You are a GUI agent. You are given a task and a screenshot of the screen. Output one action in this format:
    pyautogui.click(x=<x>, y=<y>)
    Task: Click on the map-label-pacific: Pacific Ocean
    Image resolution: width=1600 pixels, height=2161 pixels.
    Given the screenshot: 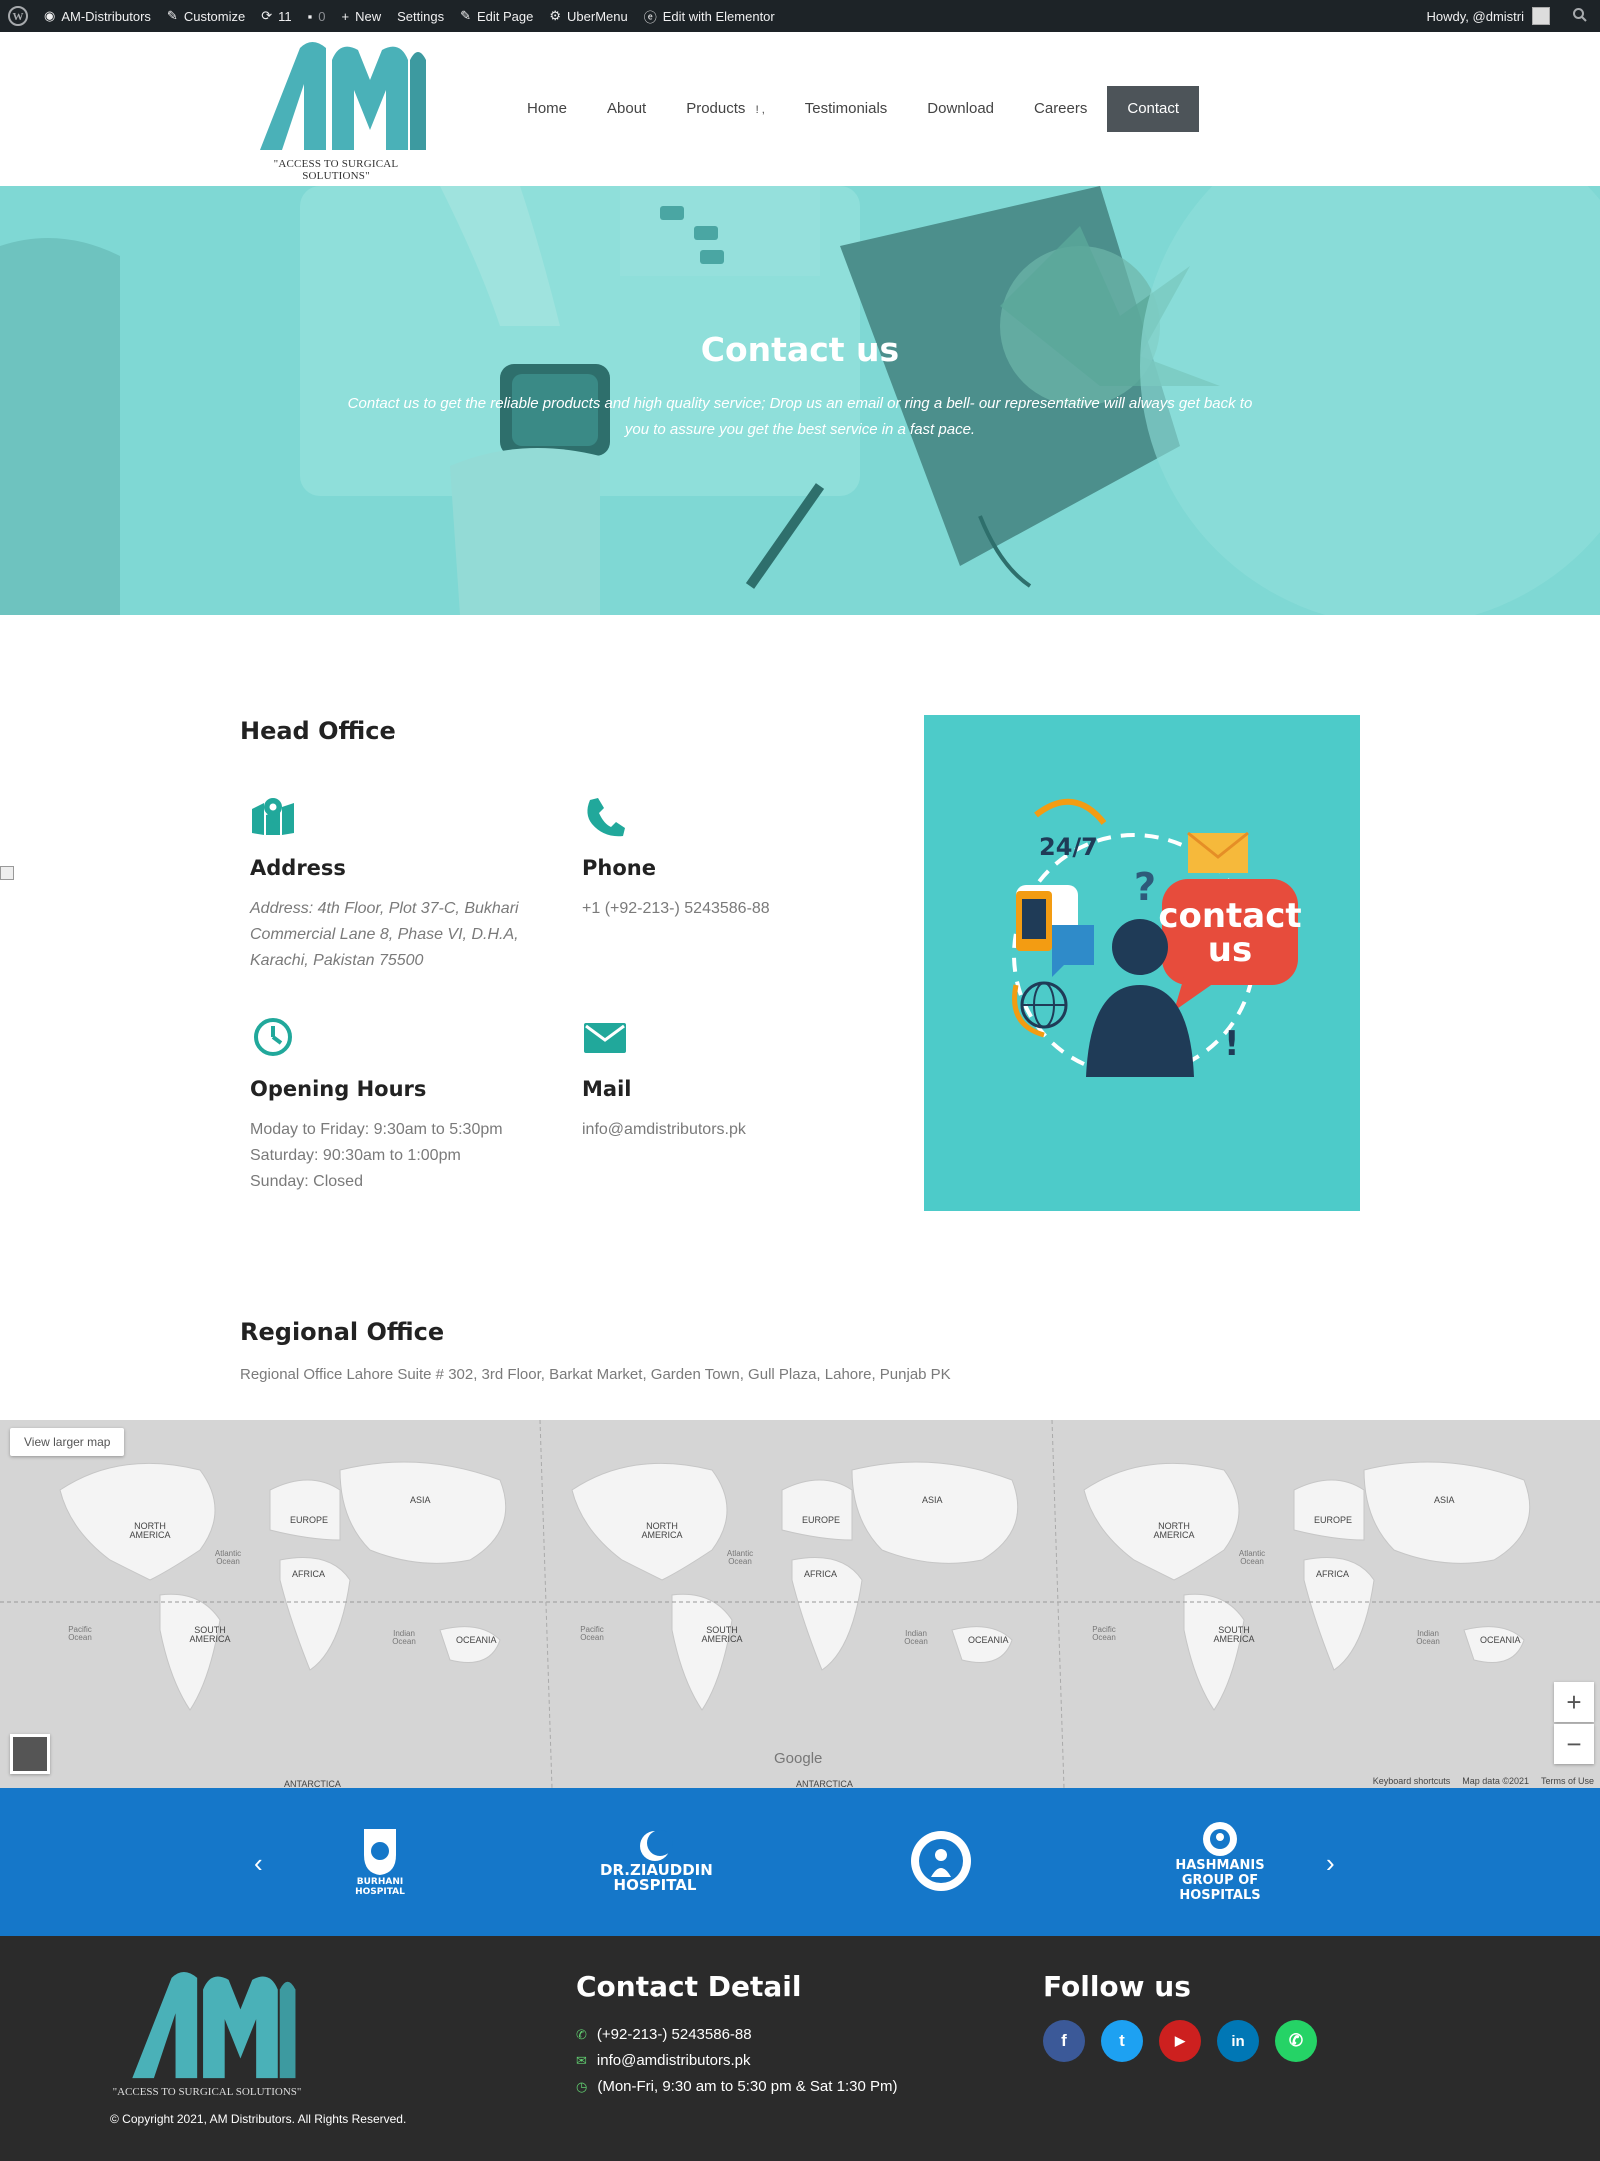 What is the action you would take?
    pyautogui.click(x=80, y=1633)
    